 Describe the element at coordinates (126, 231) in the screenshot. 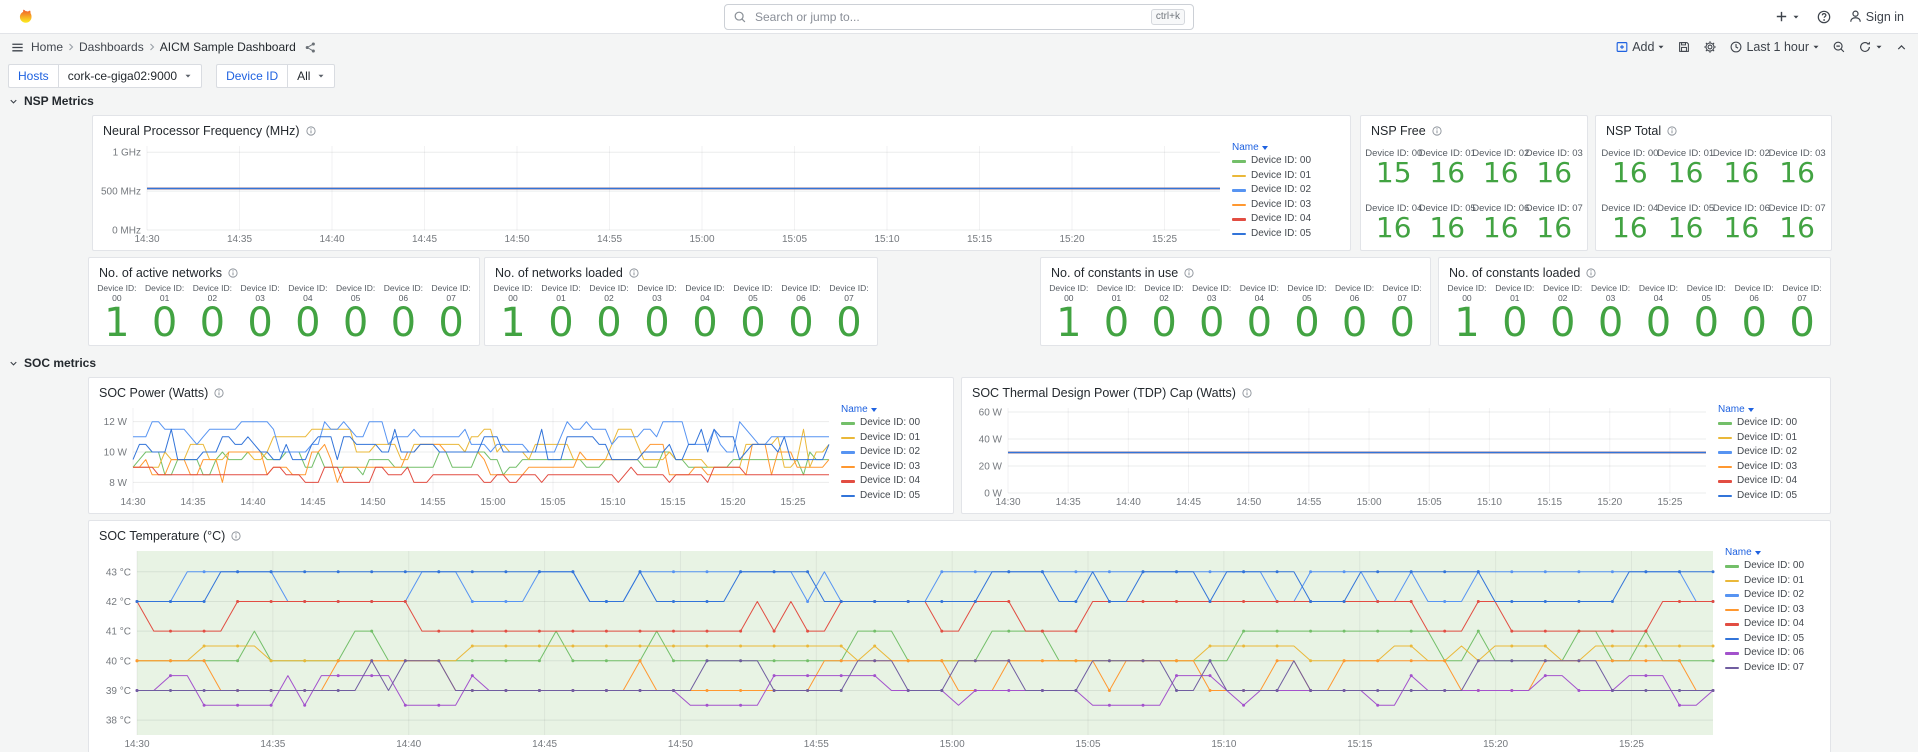

I see `svg-text: 0 MHz` at that location.